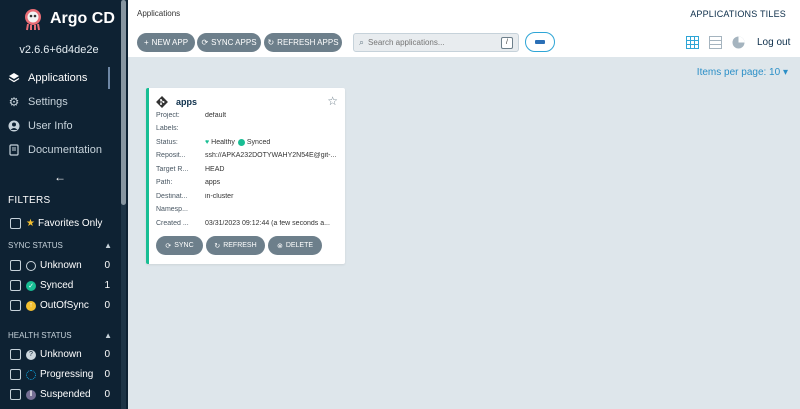 The height and width of the screenshot is (409, 800). I want to click on favorites-only-filter: ★ Favorites Only, so click(56, 223).